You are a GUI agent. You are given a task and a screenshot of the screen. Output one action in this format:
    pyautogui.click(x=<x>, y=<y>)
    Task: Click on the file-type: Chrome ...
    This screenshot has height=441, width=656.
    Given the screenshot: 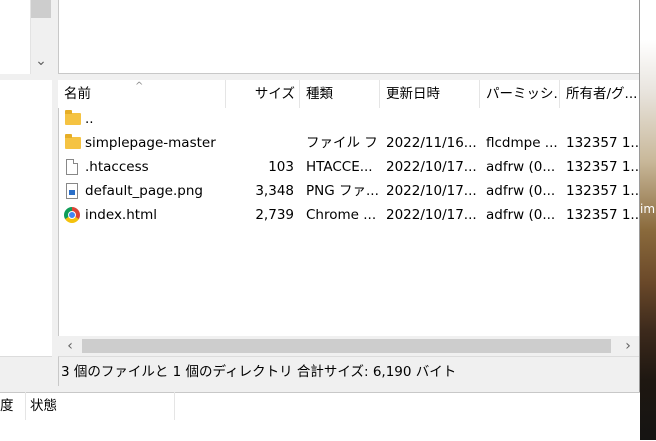 What is the action you would take?
    pyautogui.click(x=341, y=215)
    